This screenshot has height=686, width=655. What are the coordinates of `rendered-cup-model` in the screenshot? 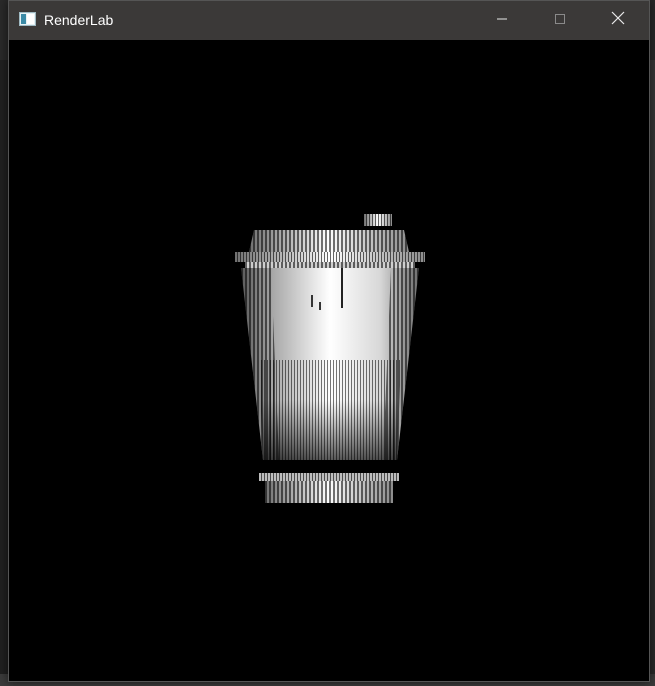 It's located at (330, 358).